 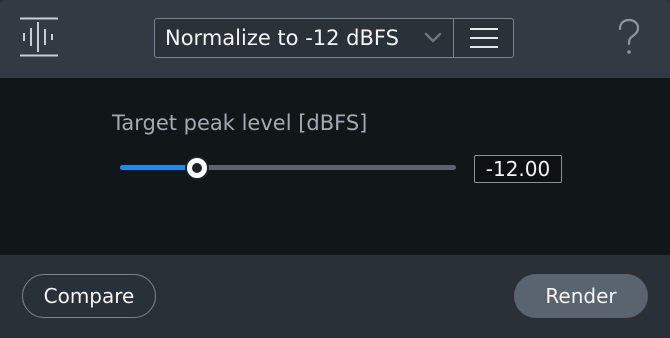 What do you see at coordinates (518, 169) in the screenshot?
I see `target-peak-level-value-field: -12.00` at bounding box center [518, 169].